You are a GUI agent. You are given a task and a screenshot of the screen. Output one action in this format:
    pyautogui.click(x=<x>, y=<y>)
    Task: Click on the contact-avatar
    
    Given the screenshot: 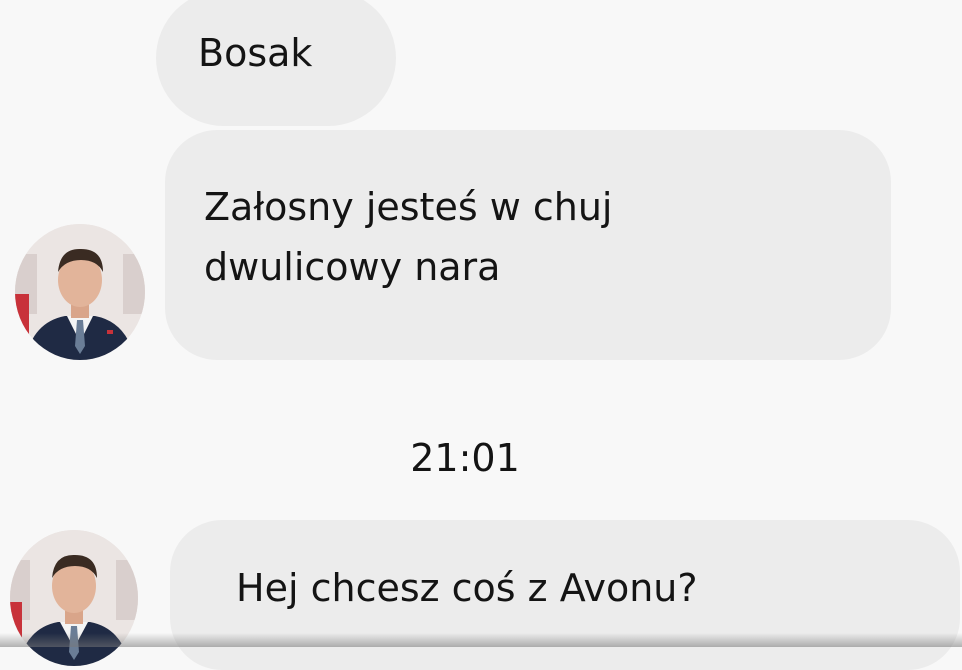 What is the action you would take?
    pyautogui.click(x=80, y=292)
    